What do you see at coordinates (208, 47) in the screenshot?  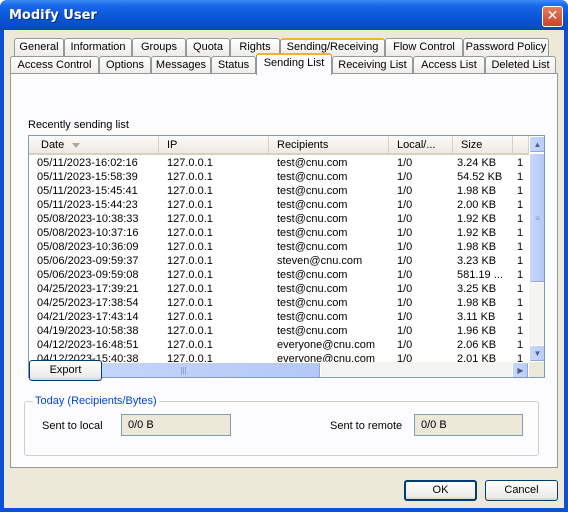 I see `tab-quota: Quota` at bounding box center [208, 47].